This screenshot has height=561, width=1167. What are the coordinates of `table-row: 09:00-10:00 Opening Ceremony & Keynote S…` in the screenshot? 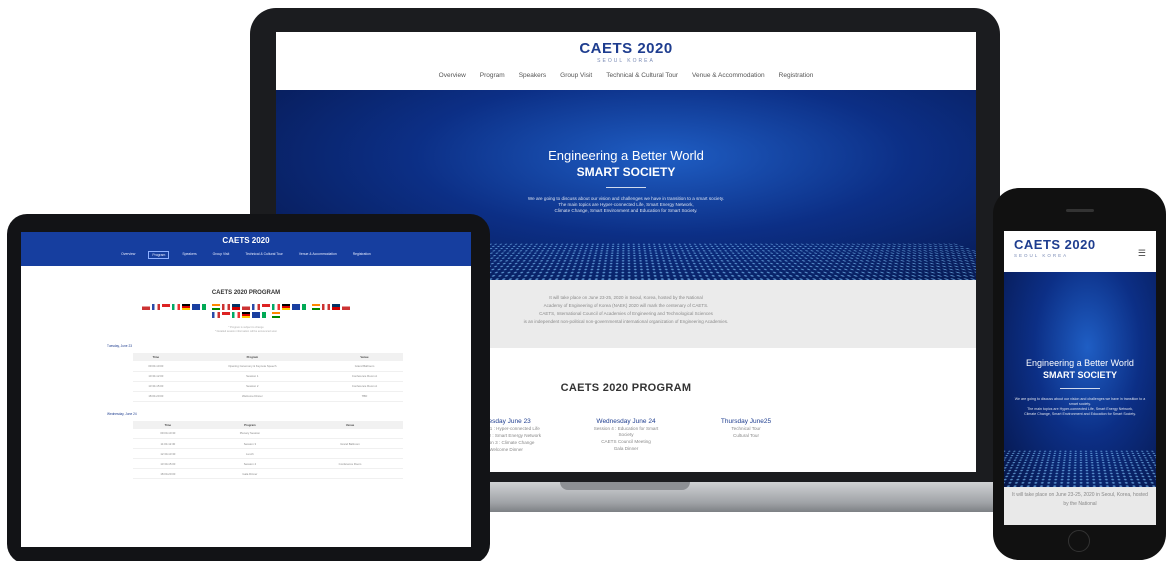 It's located at (268, 366).